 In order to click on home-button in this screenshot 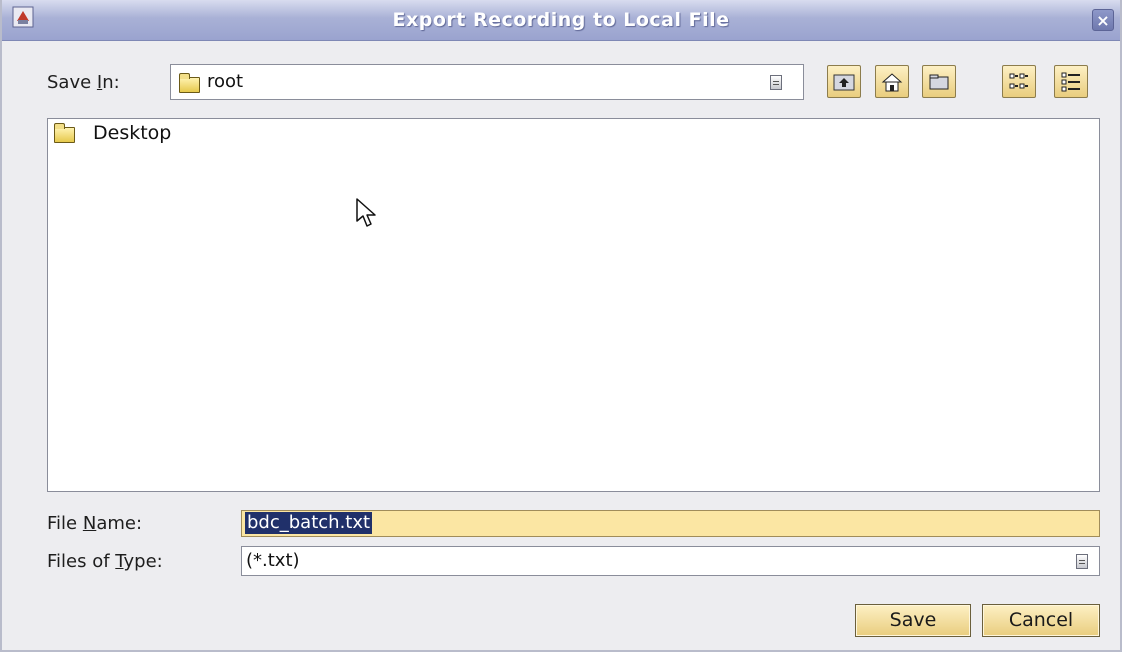, I will do `click(892, 81)`.